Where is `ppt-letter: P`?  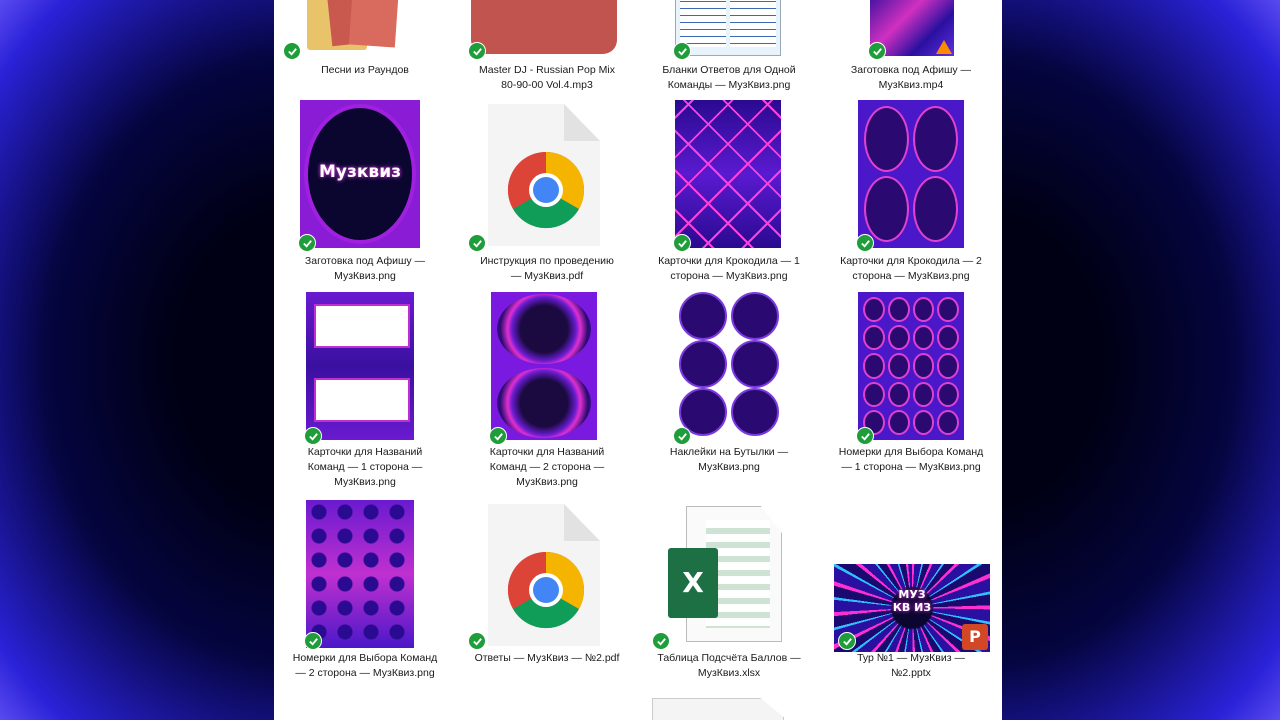 ppt-letter: P is located at coordinates (975, 636).